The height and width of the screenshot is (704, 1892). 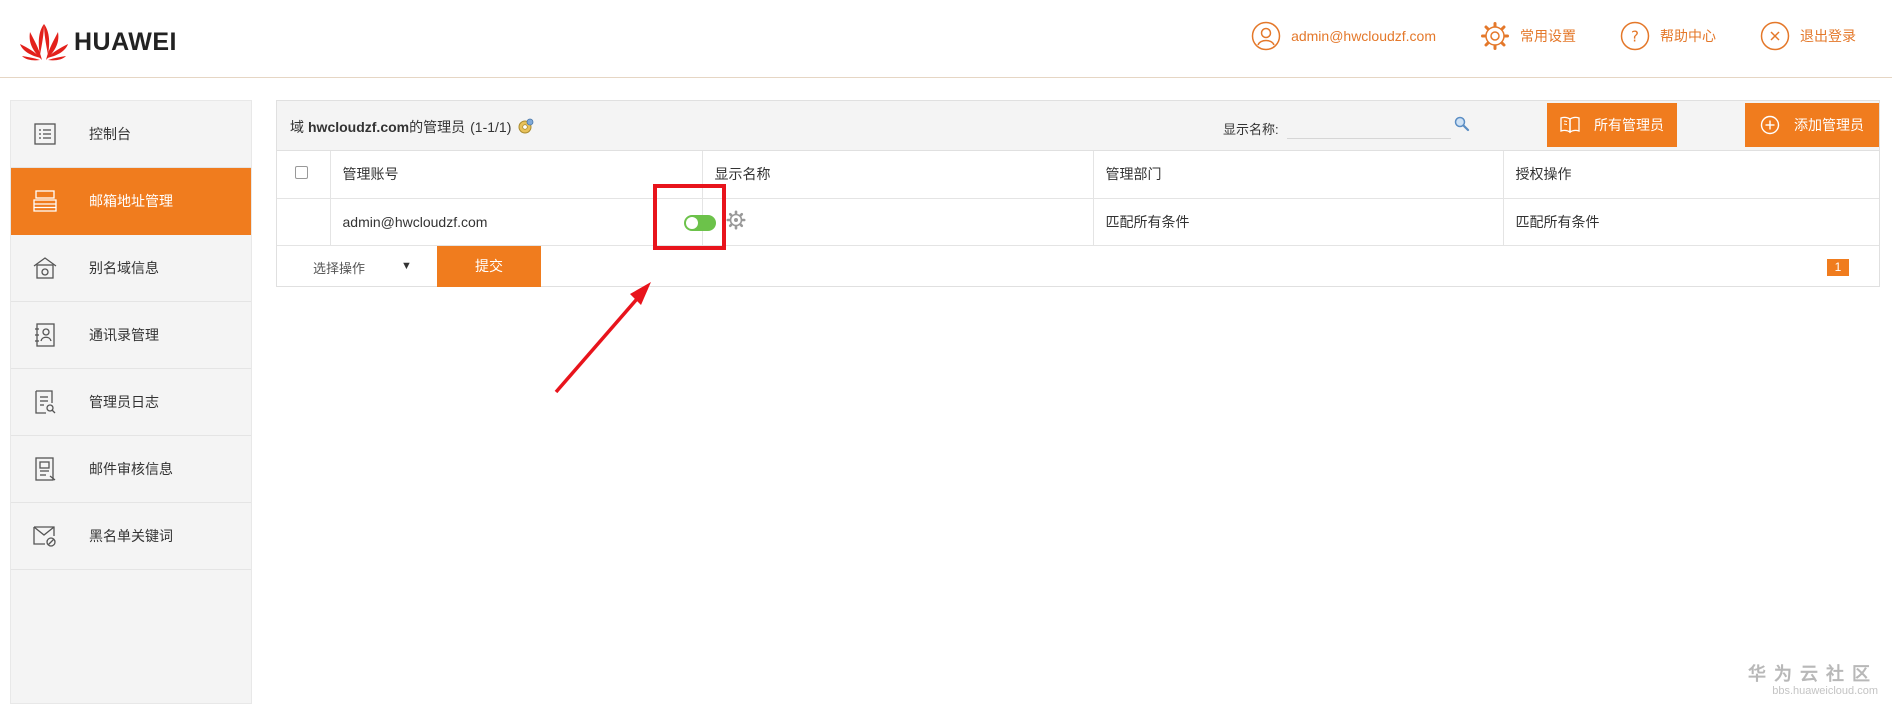 I want to click on sidebar-item-console: 控制台, so click(x=131, y=134).